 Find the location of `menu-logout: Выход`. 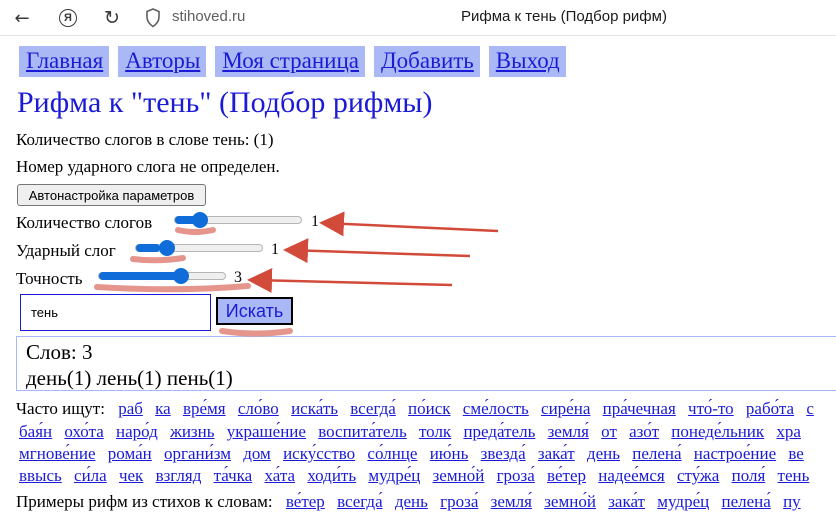

menu-logout: Выход is located at coordinates (527, 61).